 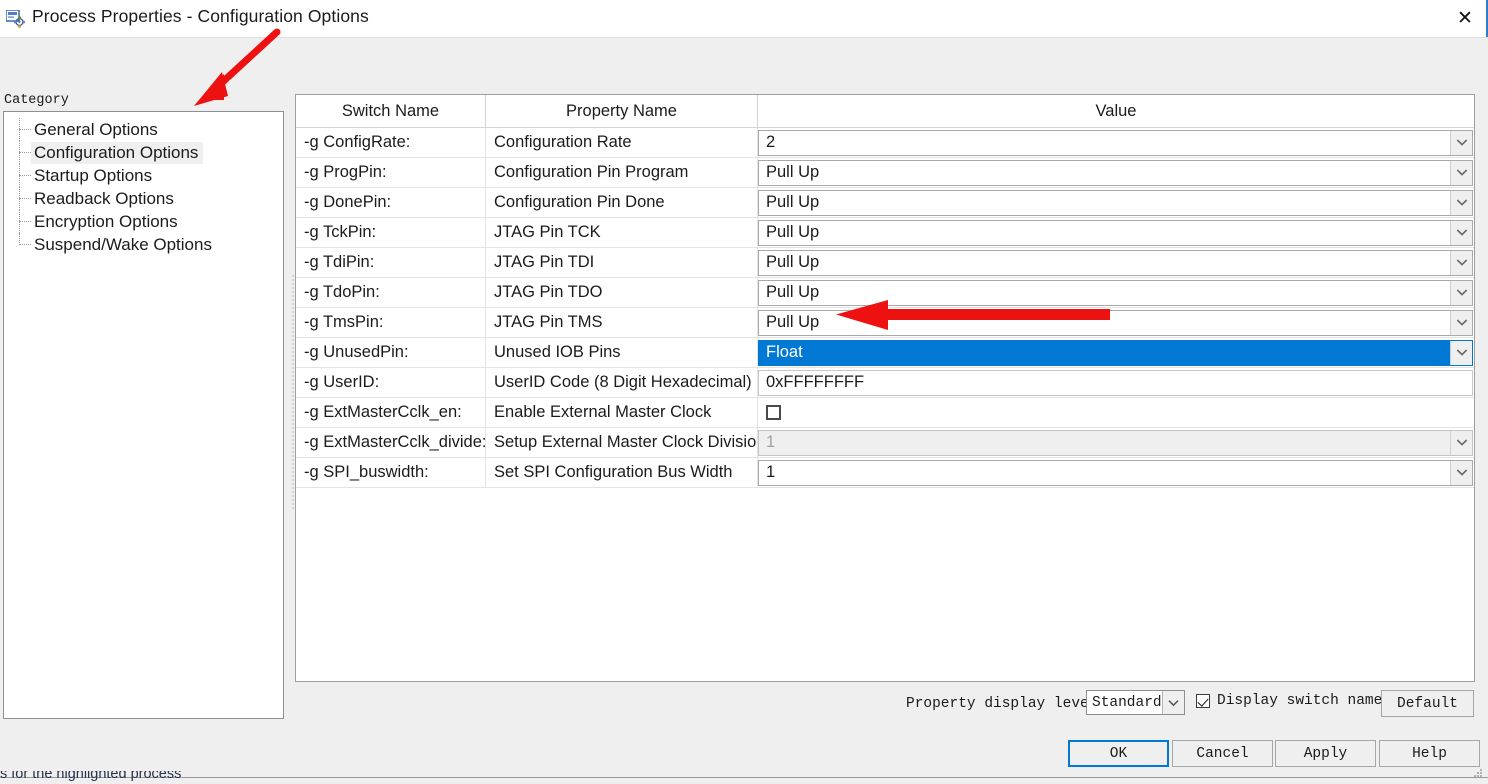 I want to click on display-switch-names-checkbox: Display switch names, so click(x=1293, y=701).